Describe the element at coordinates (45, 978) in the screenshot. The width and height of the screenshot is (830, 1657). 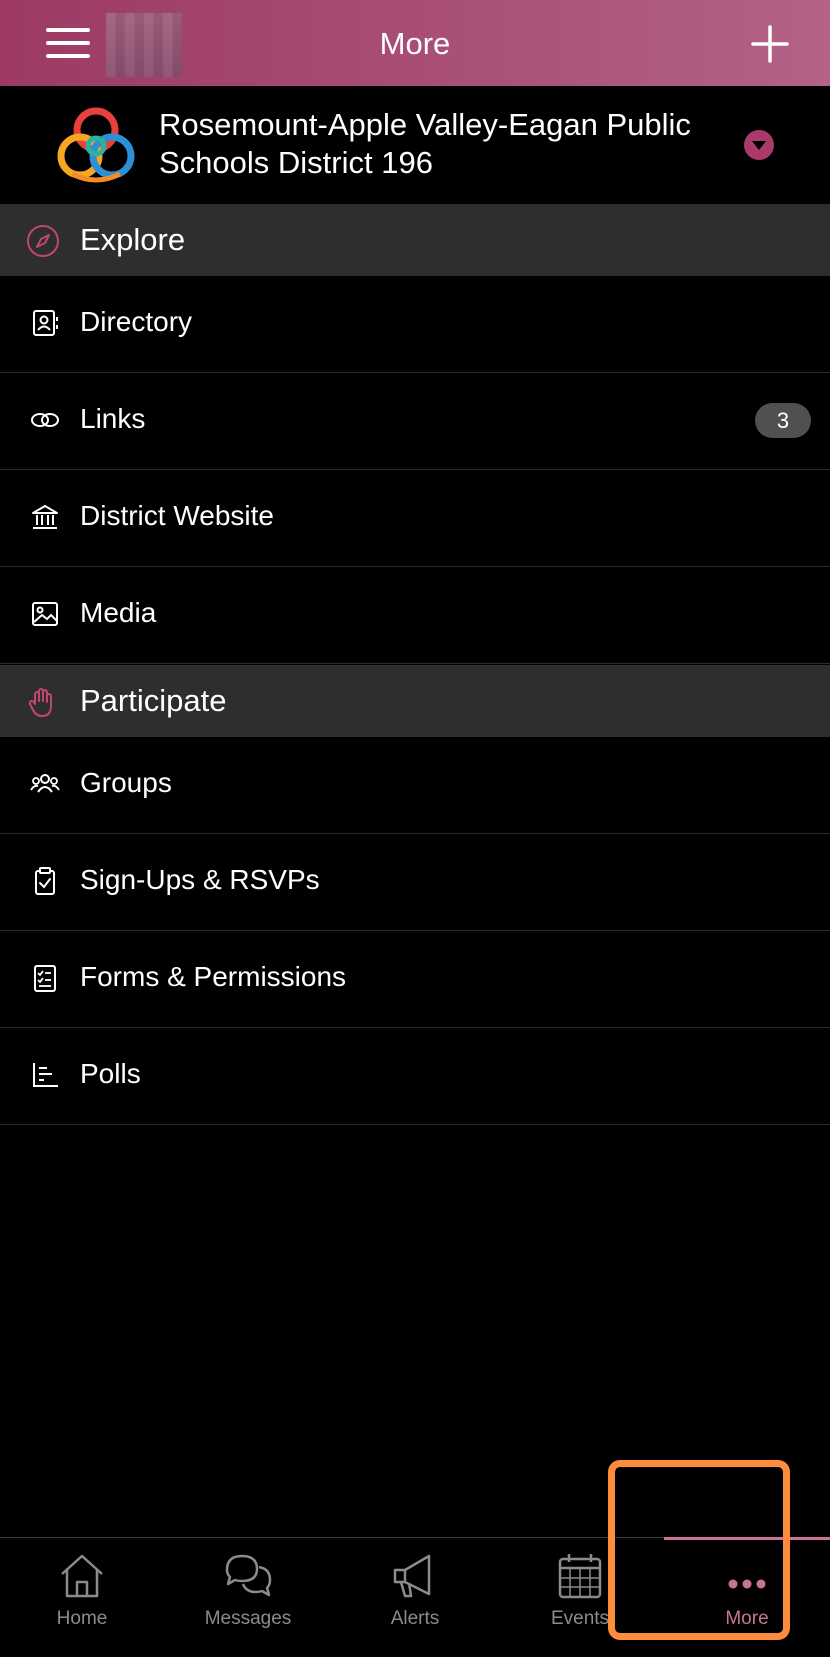
I see `checklist-icon` at that location.